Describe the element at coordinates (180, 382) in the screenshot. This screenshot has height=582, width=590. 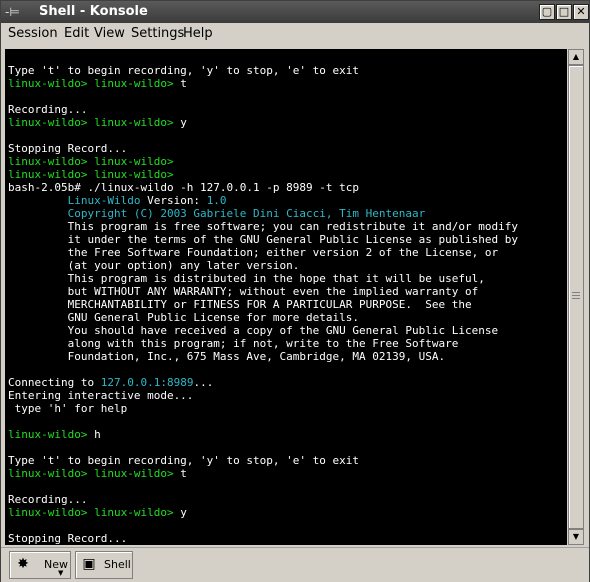
I see `terminal-text: 8989` at that location.